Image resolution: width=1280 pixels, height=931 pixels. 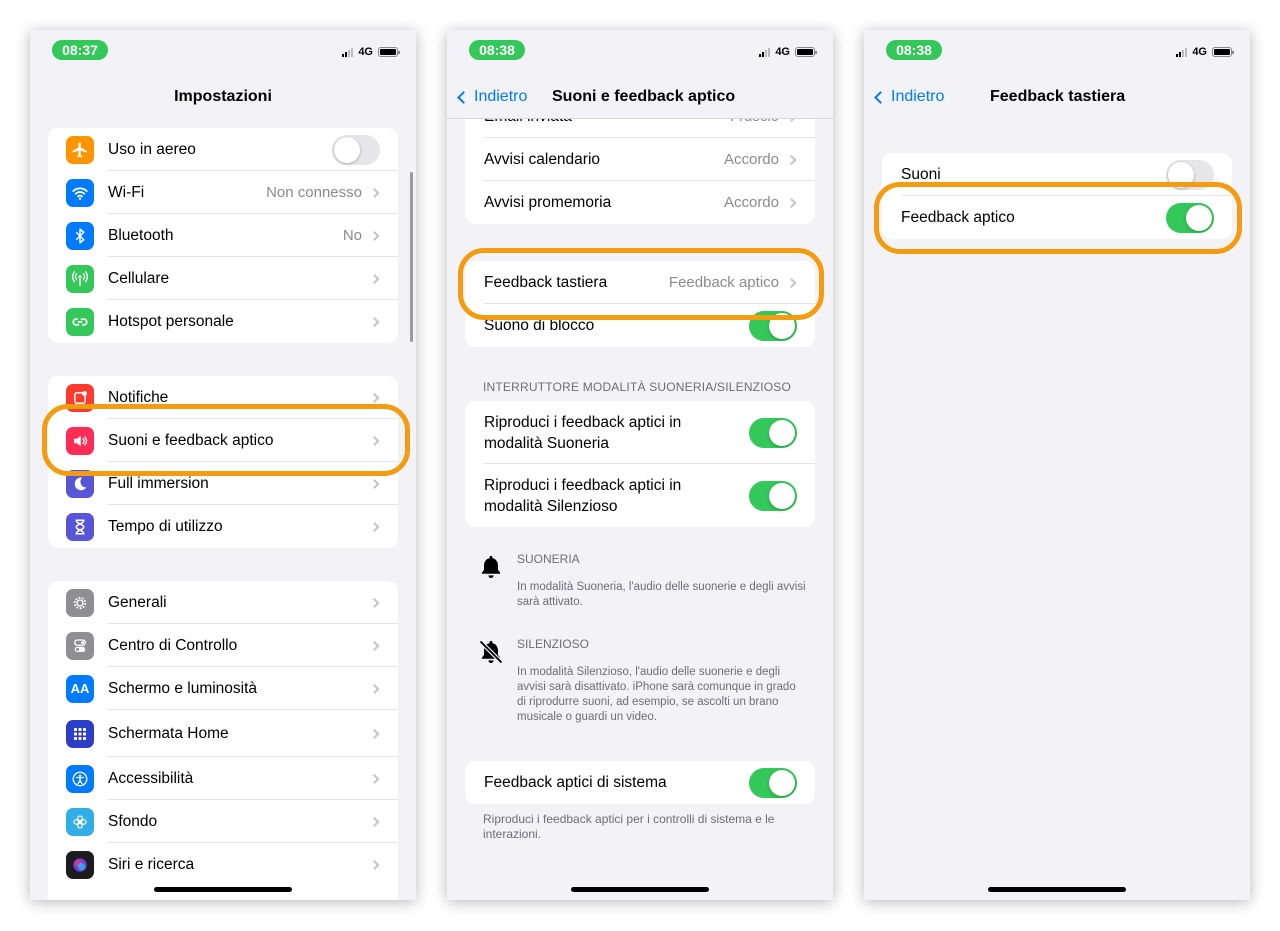 I want to click on settings-group-system-haptics: Feedback aptici di sistema, so click(x=640, y=782).